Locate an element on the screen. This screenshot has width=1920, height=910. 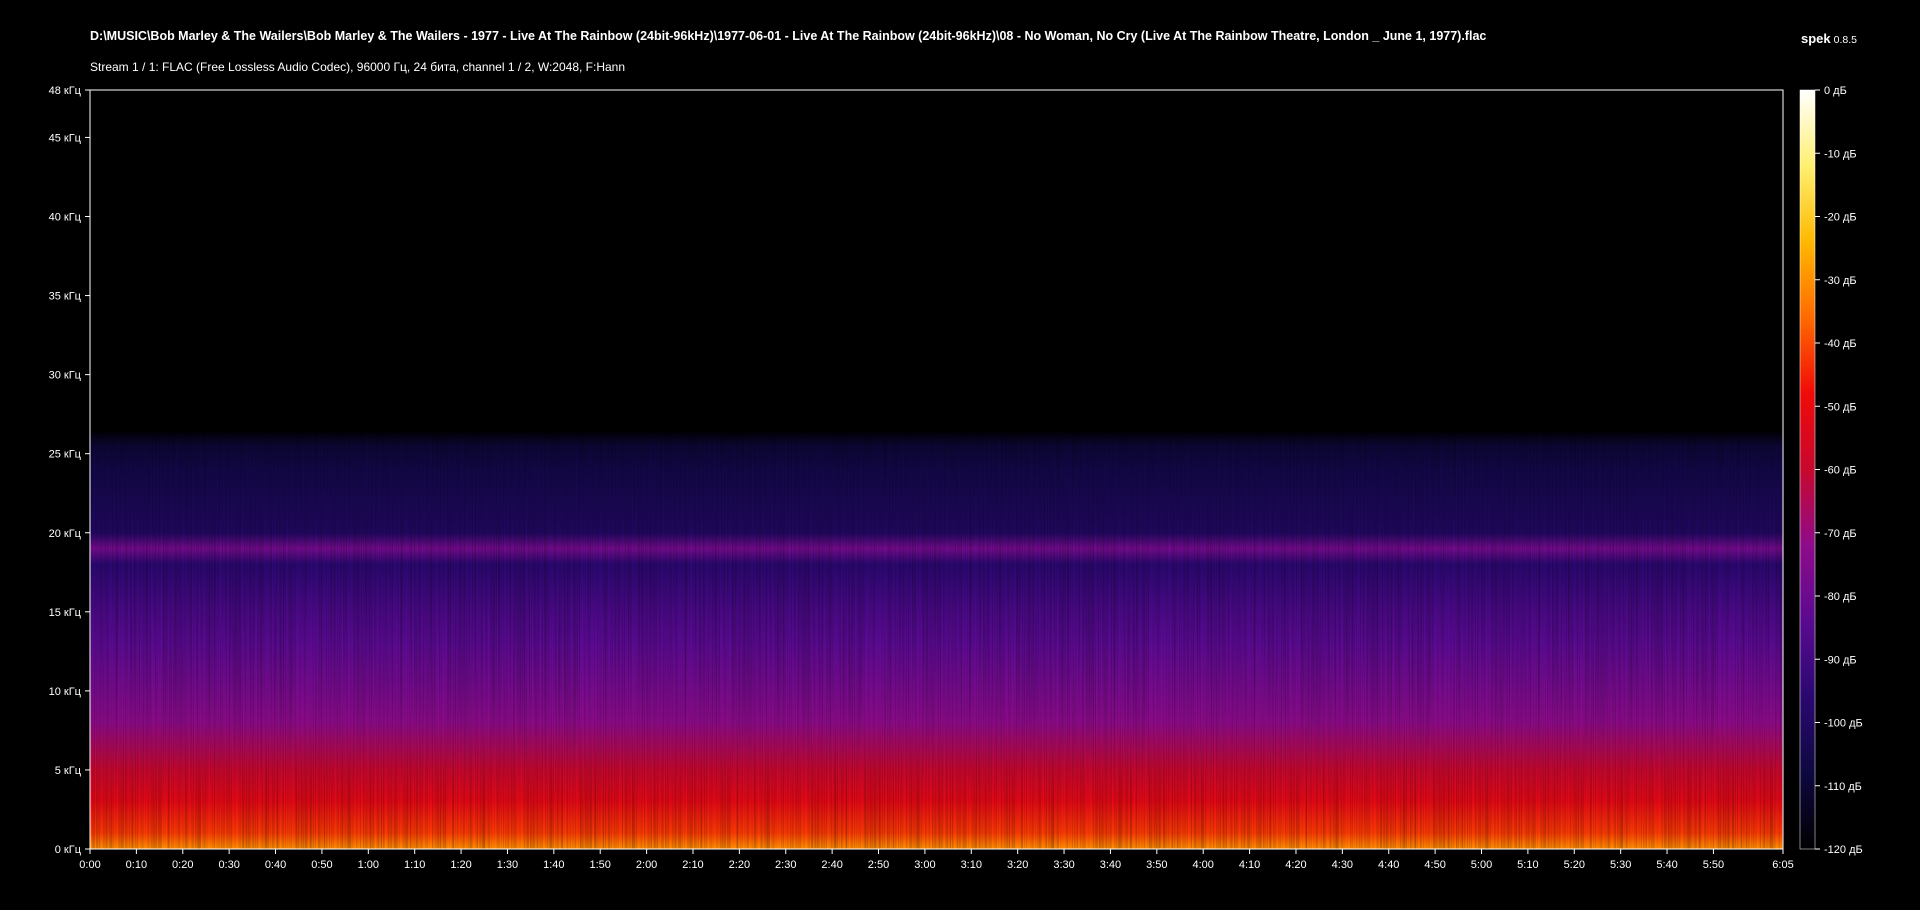
x-tick-label: 3:20 is located at coordinates (1017, 865).